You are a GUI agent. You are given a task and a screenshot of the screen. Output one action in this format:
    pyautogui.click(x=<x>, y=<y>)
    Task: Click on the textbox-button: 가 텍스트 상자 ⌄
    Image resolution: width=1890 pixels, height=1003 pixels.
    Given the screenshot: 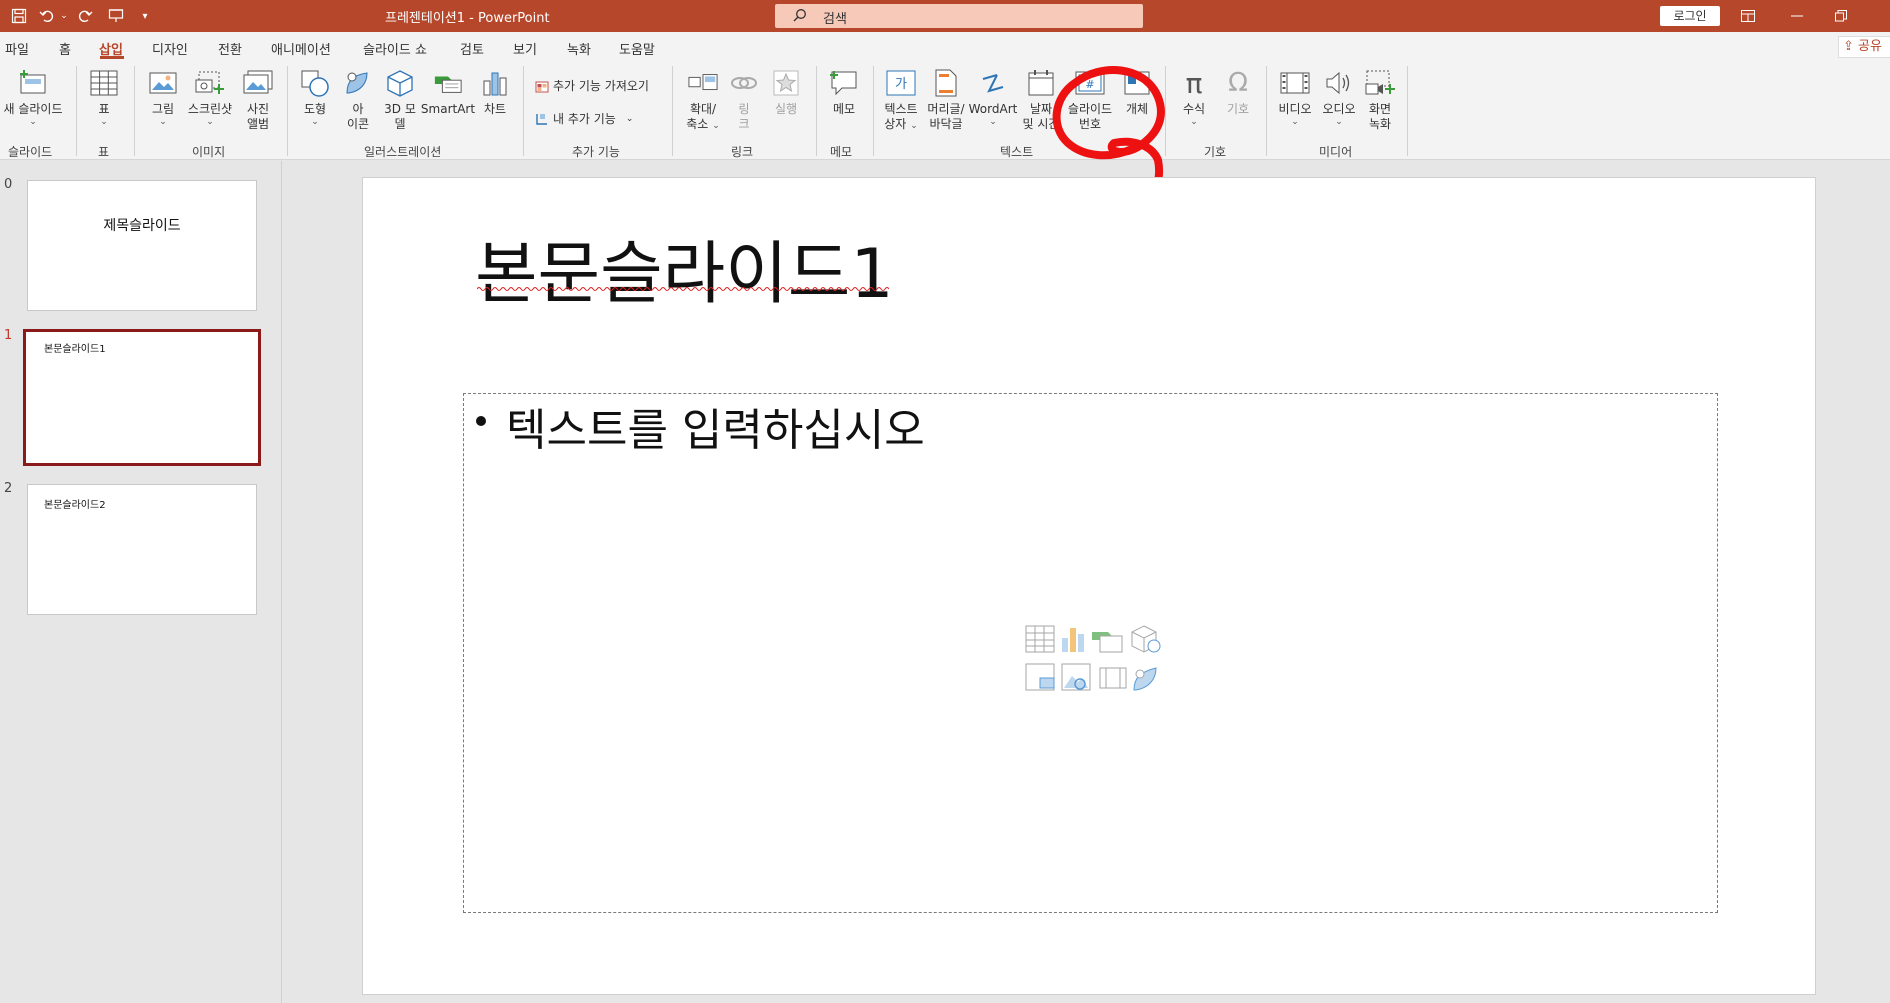 What is the action you would take?
    pyautogui.click(x=901, y=100)
    